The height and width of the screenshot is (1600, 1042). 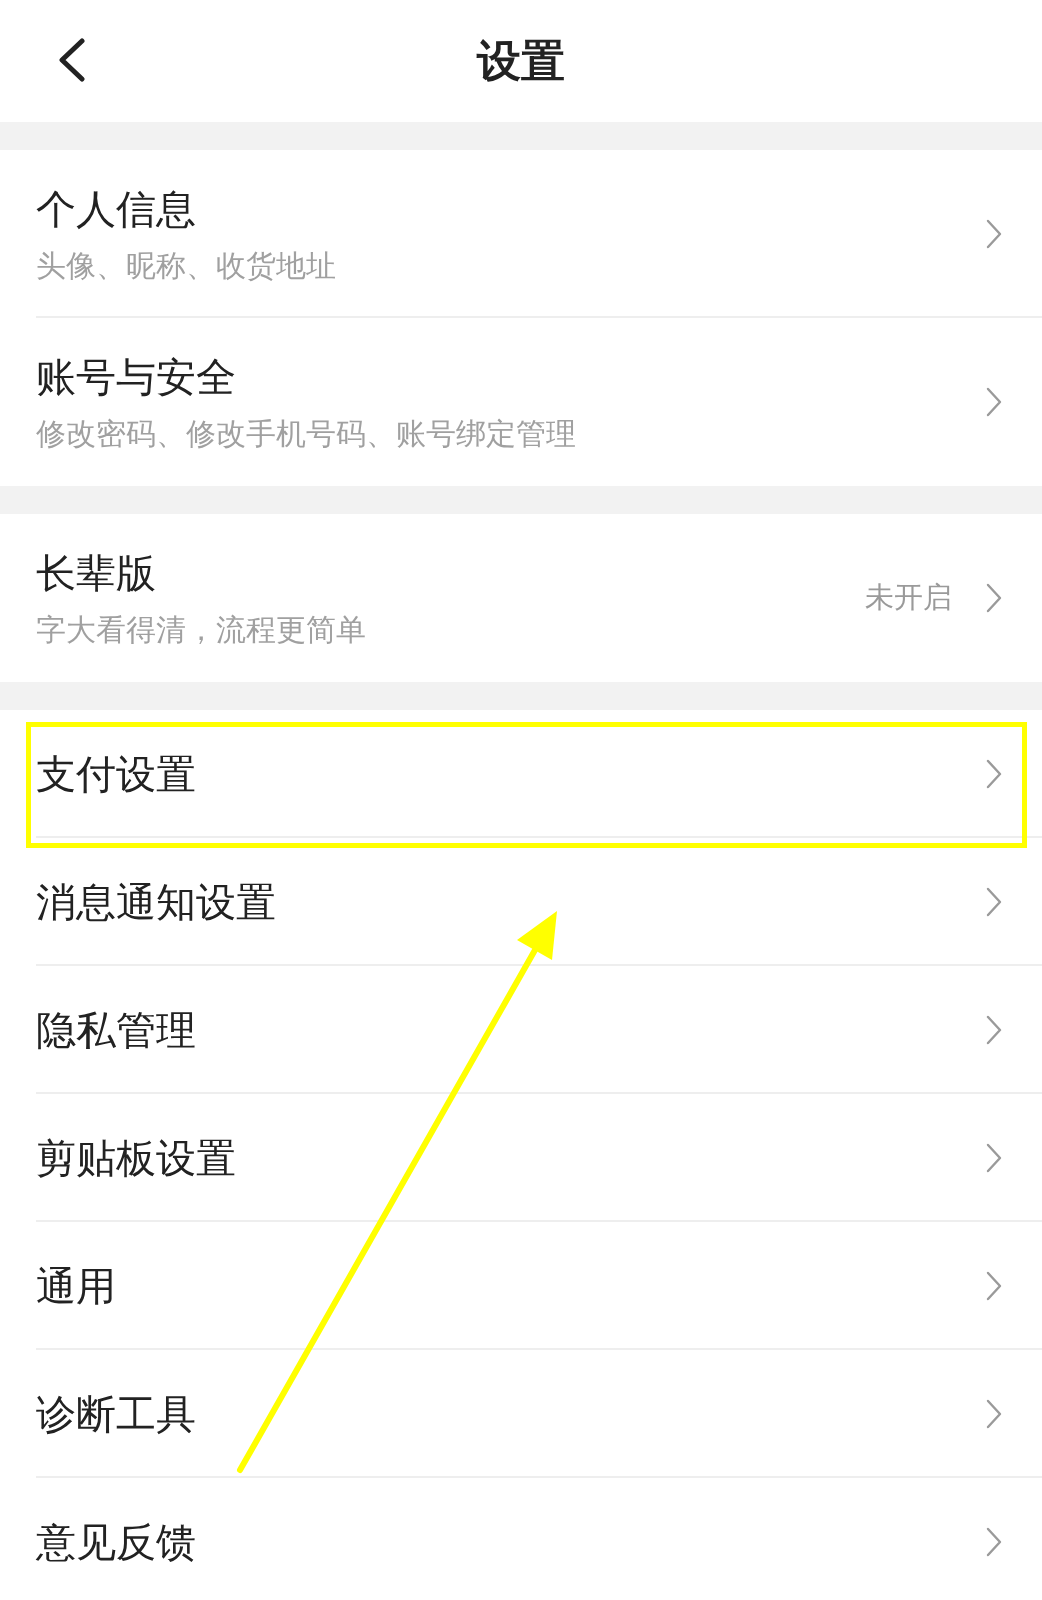 What do you see at coordinates (116, 208) in the screenshot?
I see `row-title: 个人信息` at bounding box center [116, 208].